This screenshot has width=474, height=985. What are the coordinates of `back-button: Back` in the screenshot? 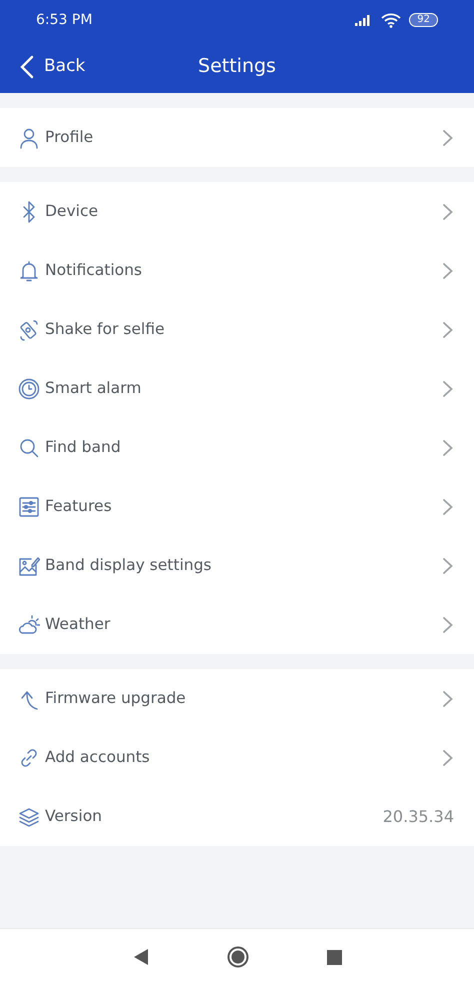 It's located at (43, 66).